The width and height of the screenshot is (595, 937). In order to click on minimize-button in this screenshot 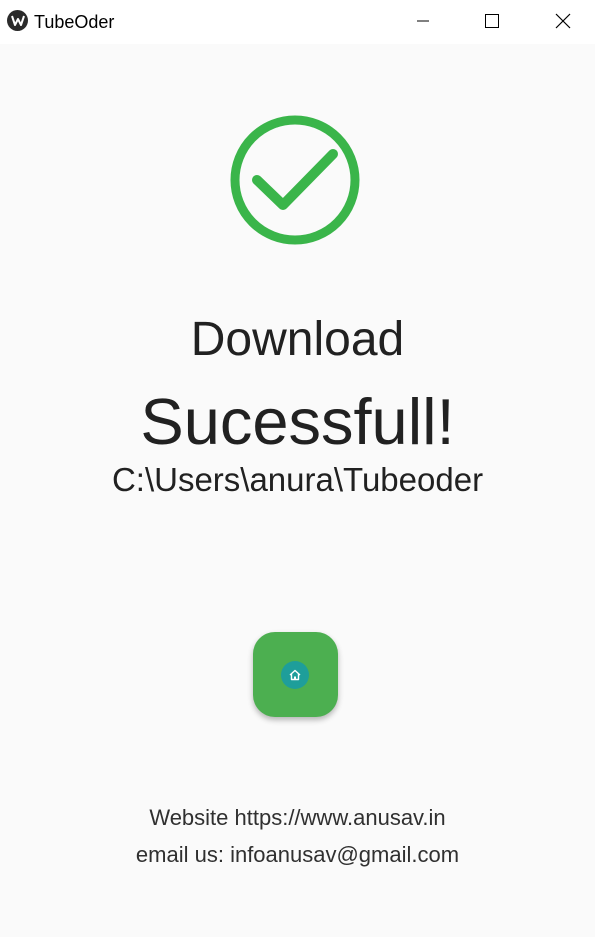, I will do `click(423, 21)`.